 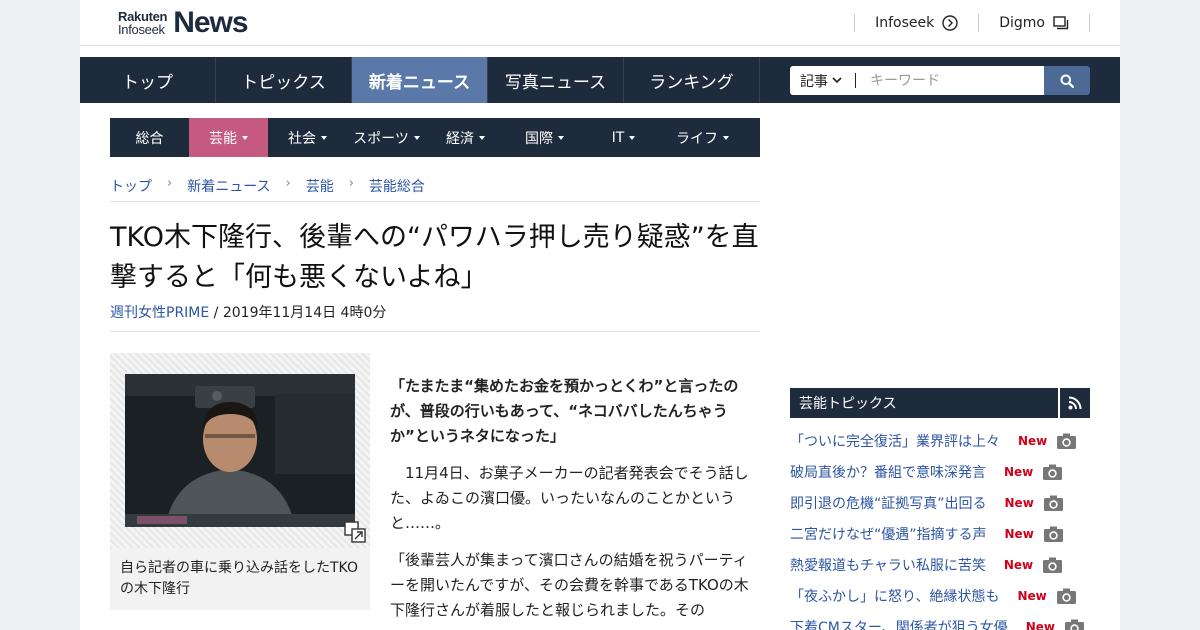 I want to click on topic-link: 「ついに完全復活」業界評は上々, so click(x=895, y=441).